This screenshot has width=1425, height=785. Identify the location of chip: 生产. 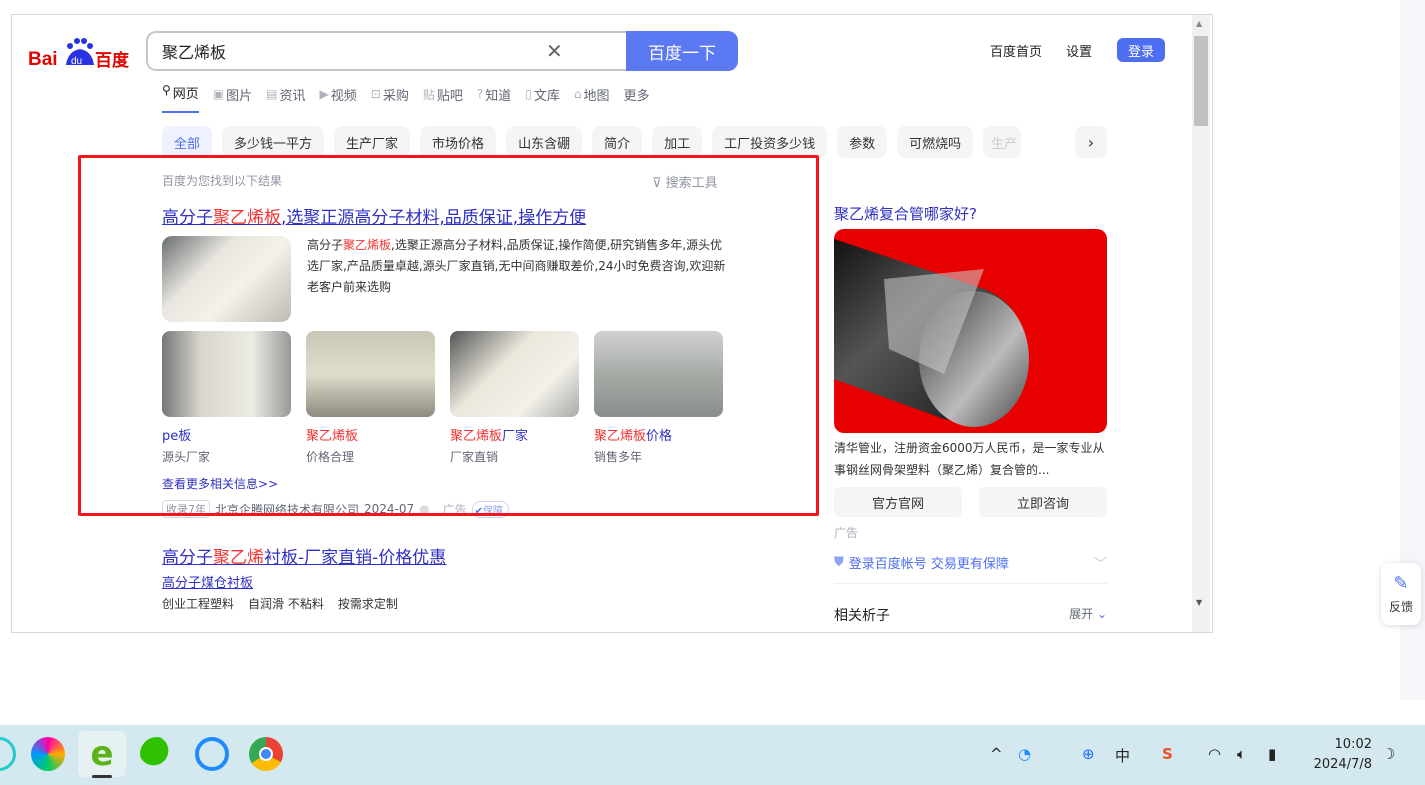
(1002, 142).